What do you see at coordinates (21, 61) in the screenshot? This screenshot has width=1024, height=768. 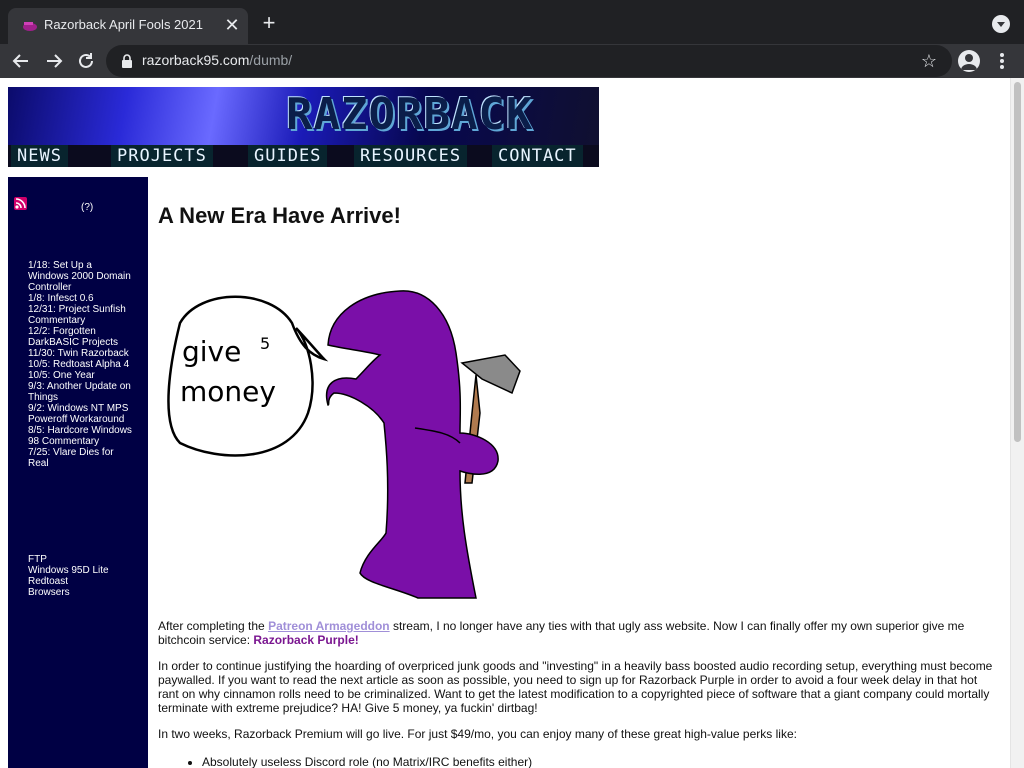 I see `back-arrow-icon` at bounding box center [21, 61].